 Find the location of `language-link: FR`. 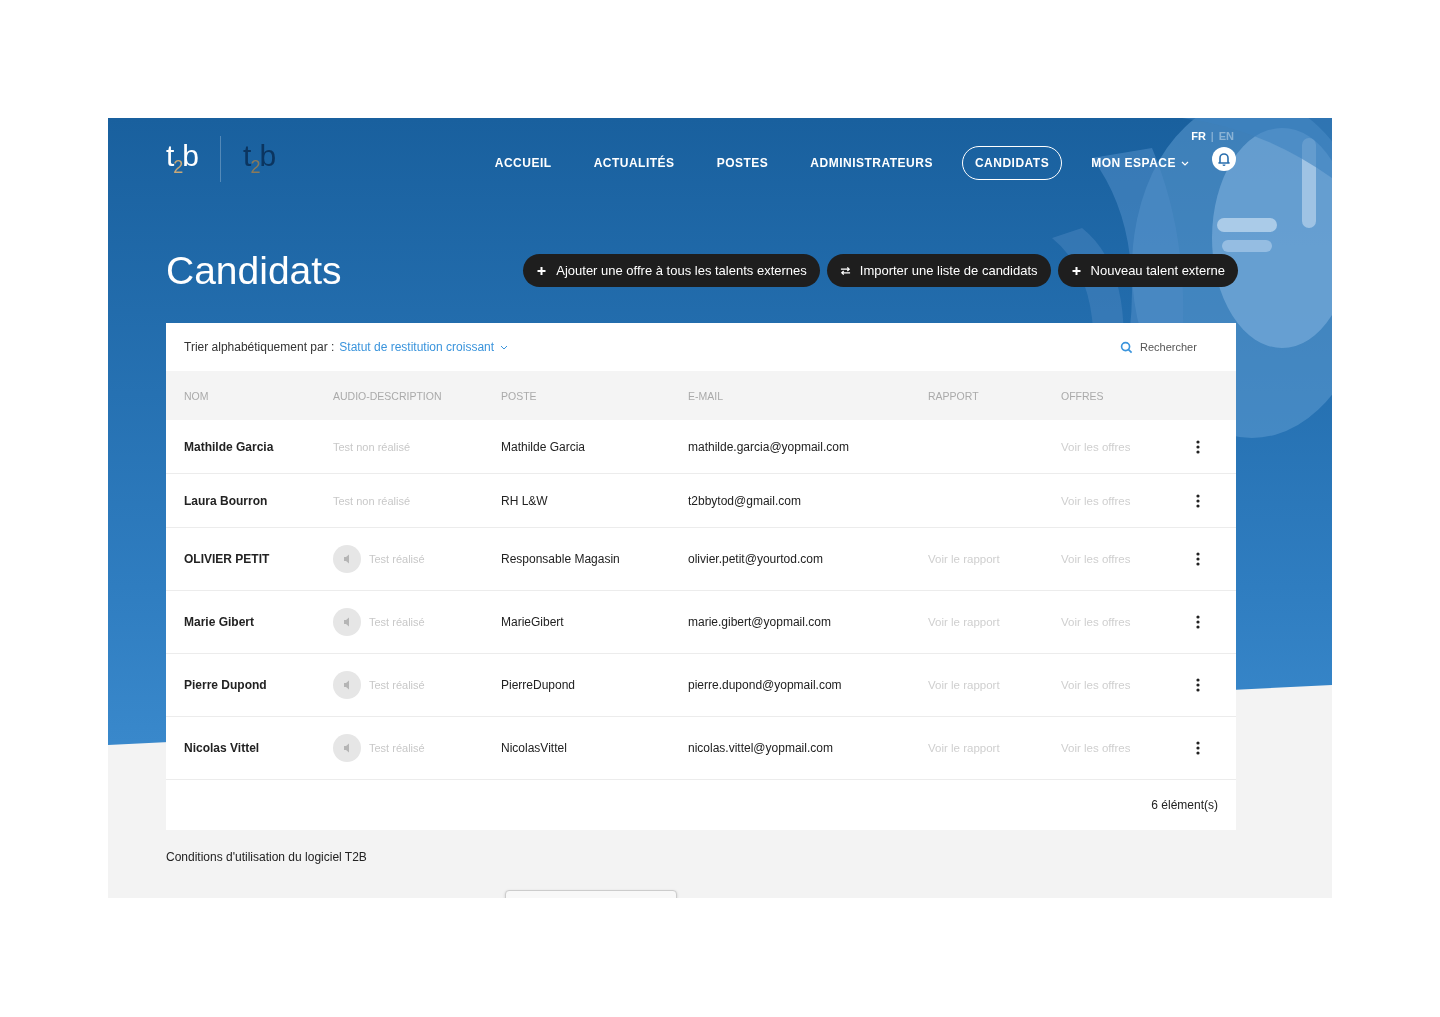

language-link: FR is located at coordinates (1198, 136).